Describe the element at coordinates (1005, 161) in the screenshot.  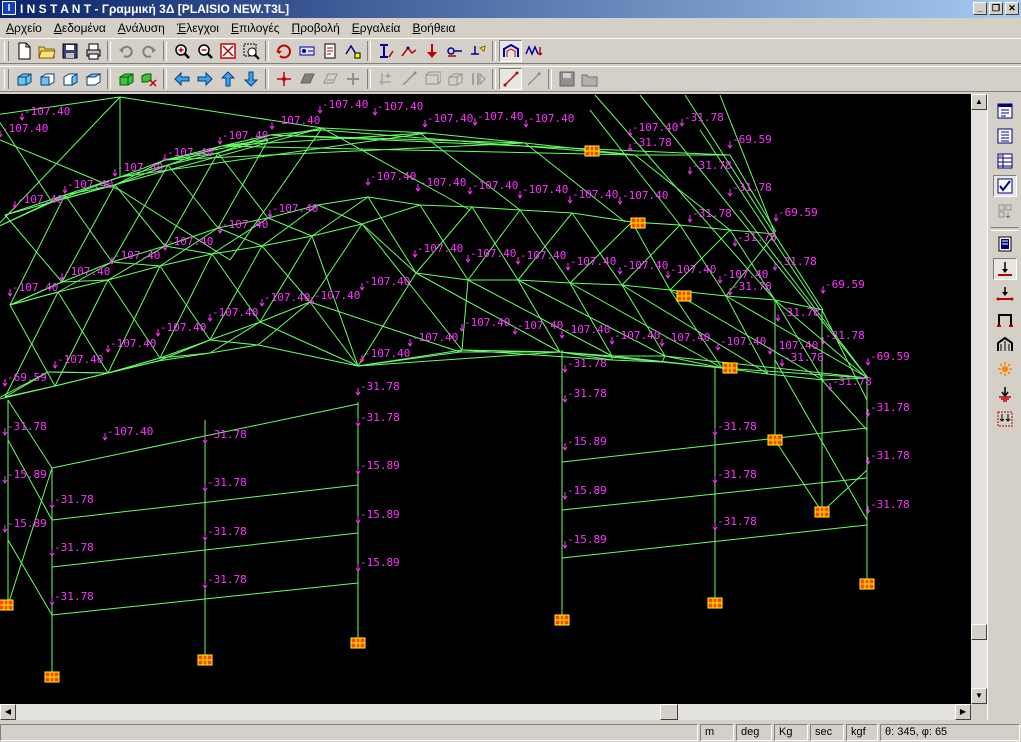
I see `table-icon` at that location.